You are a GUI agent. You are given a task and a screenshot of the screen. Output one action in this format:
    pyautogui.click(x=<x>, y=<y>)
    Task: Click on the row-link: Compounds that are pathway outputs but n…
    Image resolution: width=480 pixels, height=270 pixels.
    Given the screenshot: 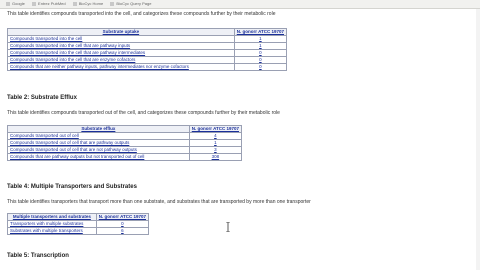 What is the action you would take?
    pyautogui.click(x=98, y=157)
    